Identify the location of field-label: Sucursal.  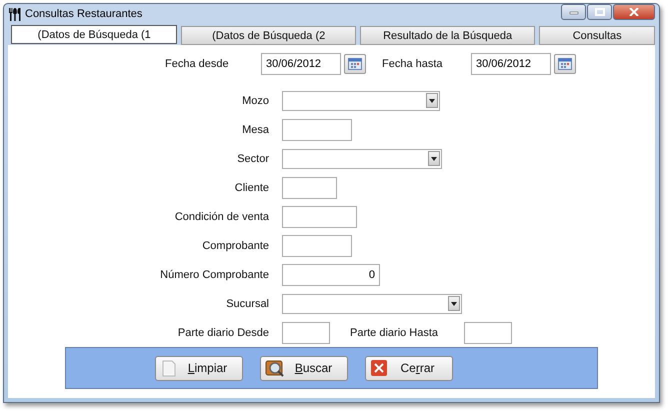
(247, 304).